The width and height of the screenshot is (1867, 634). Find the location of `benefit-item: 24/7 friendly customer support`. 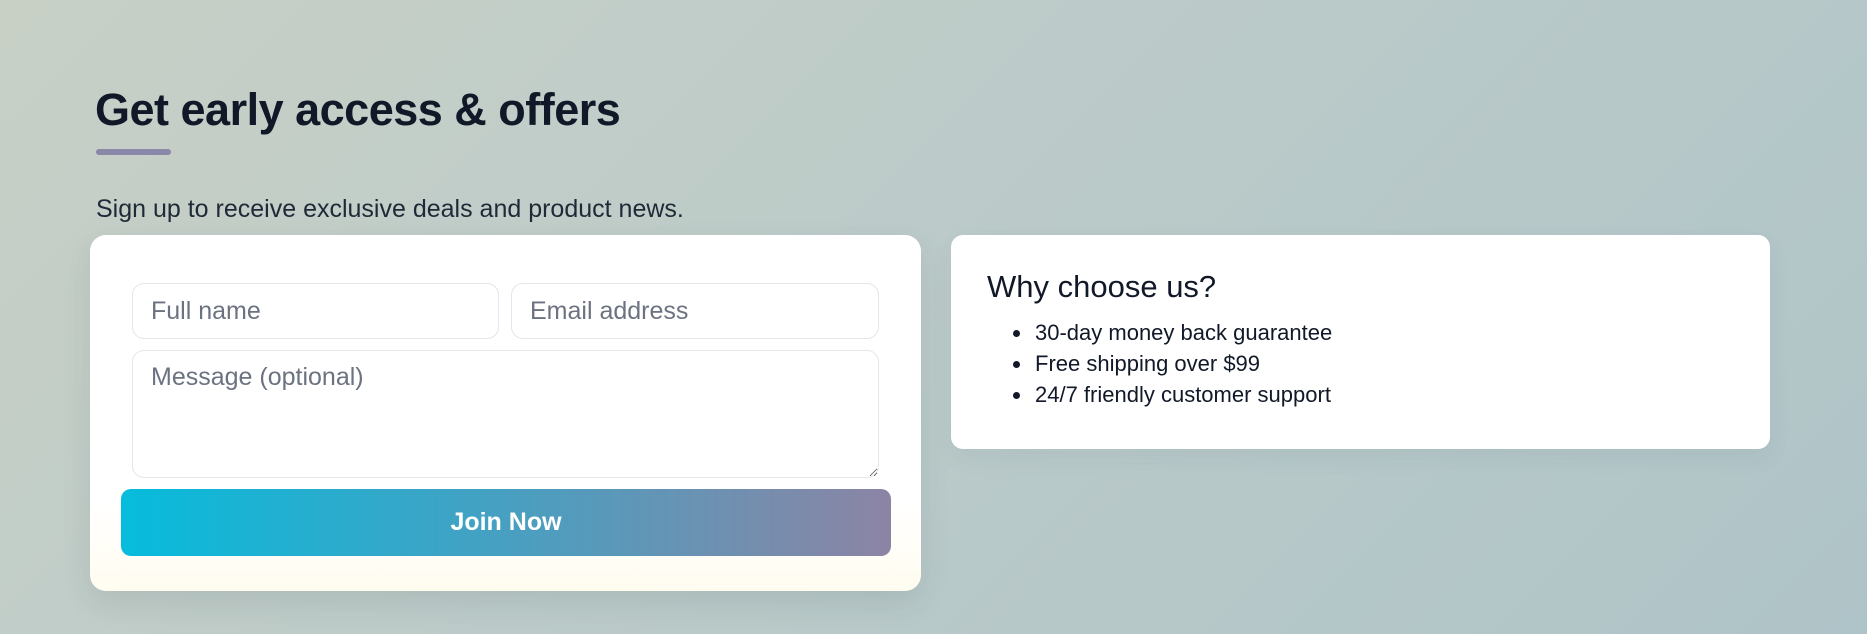

benefit-item: 24/7 friendly customer support is located at coordinates (1367, 394).